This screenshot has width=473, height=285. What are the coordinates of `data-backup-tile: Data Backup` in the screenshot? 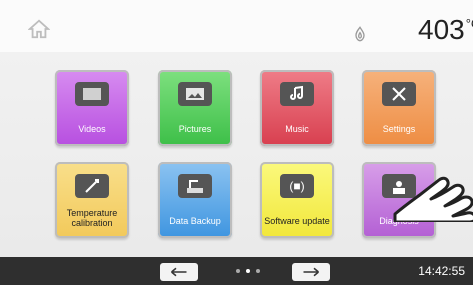 It's located at (195, 200).